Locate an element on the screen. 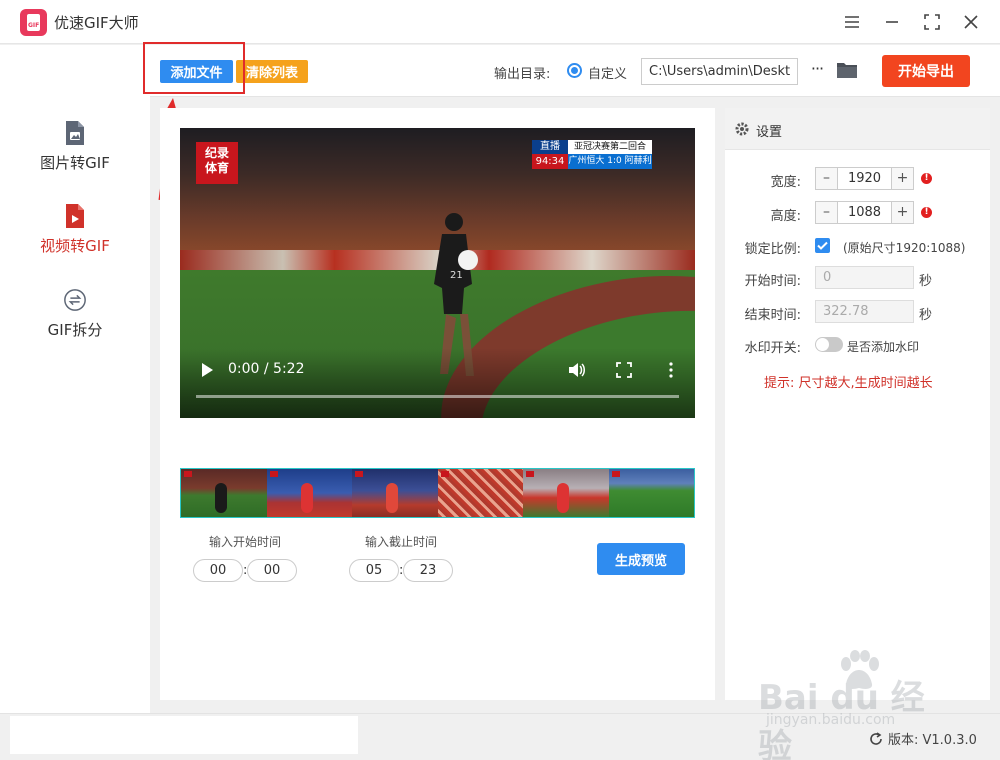 The width and height of the screenshot is (1000, 760). lock-ratio-label: 锁定比例: is located at coordinates (772, 249).